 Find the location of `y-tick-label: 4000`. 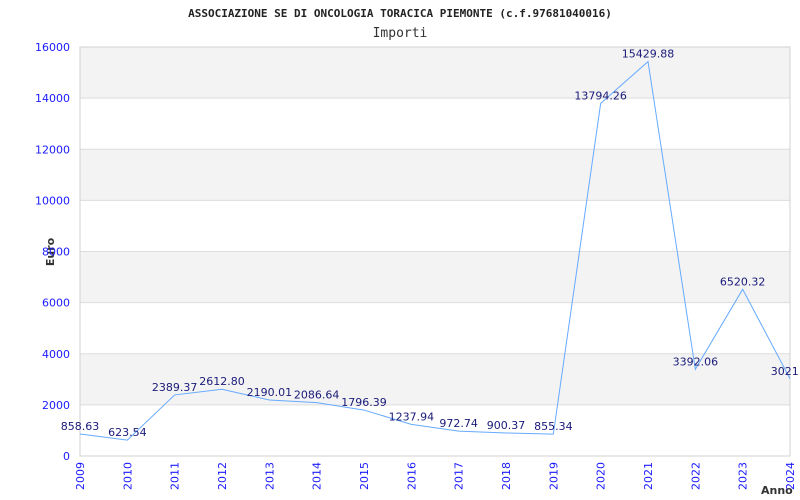

y-tick-label: 4000 is located at coordinates (56, 354).